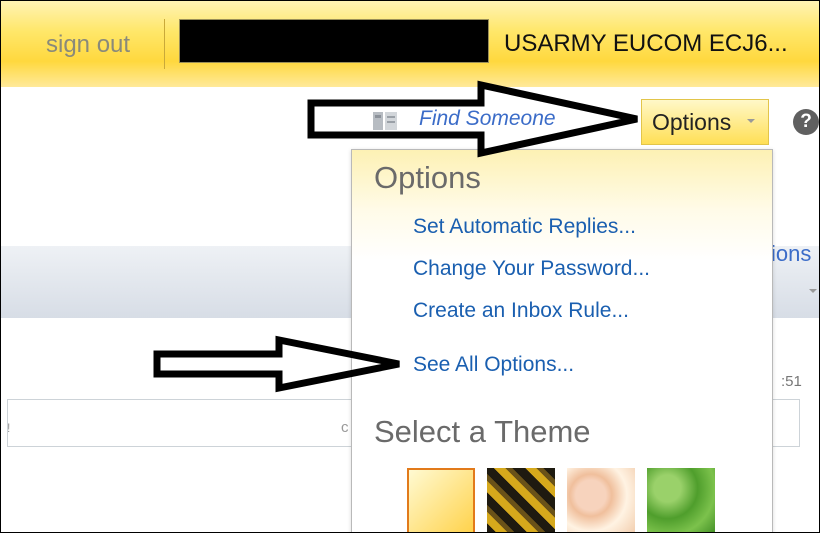 This screenshot has width=820, height=533. What do you see at coordinates (345, 427) in the screenshot?
I see `partial-search-char: c` at bounding box center [345, 427].